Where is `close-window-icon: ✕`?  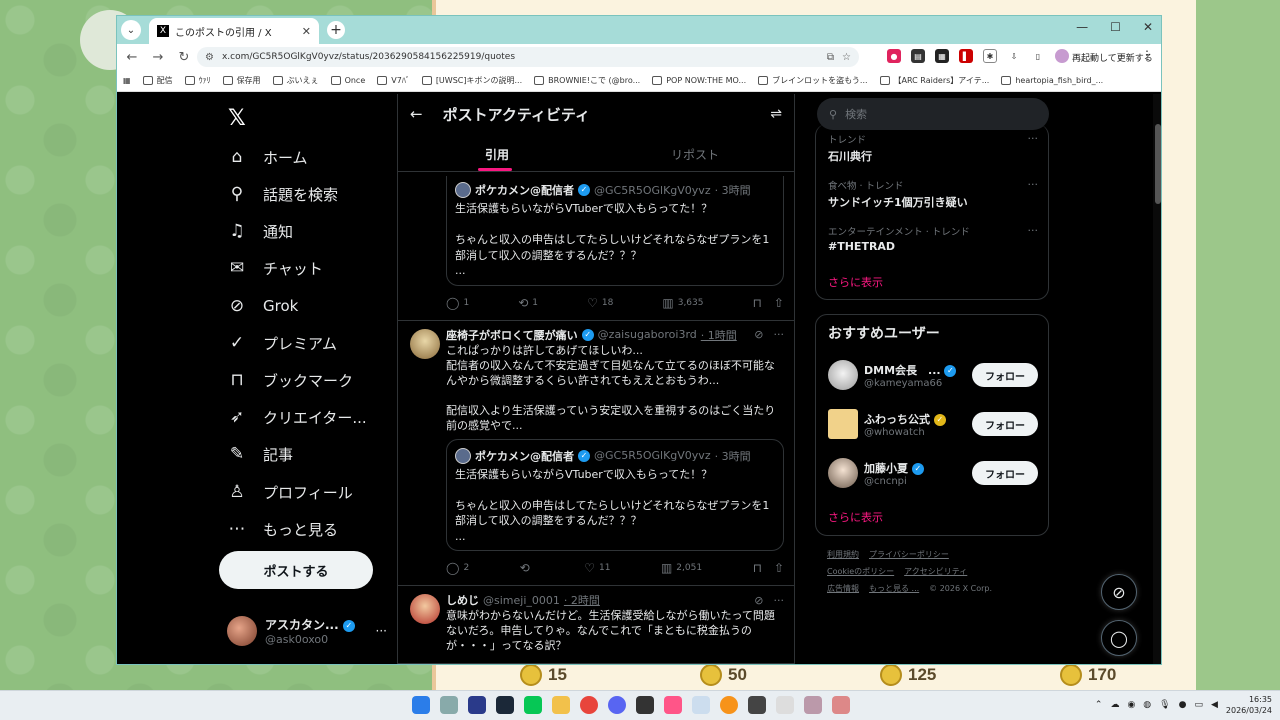
close-window-icon: ✕ is located at coordinates (1148, 27).